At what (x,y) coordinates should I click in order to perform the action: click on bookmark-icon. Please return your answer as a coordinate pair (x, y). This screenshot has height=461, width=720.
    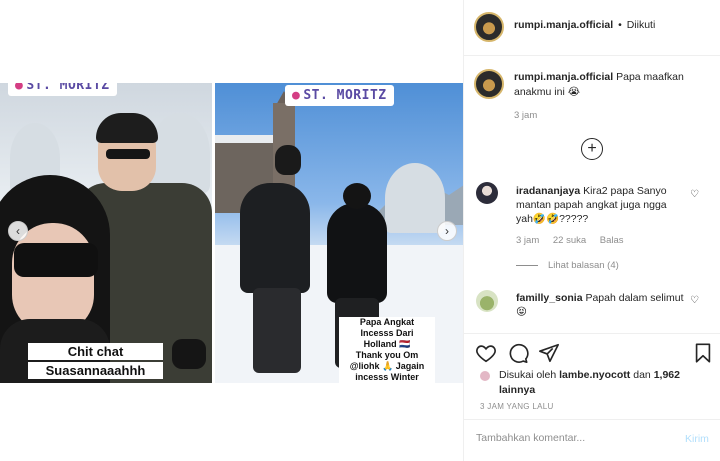
    Looking at the image, I should click on (703, 353).